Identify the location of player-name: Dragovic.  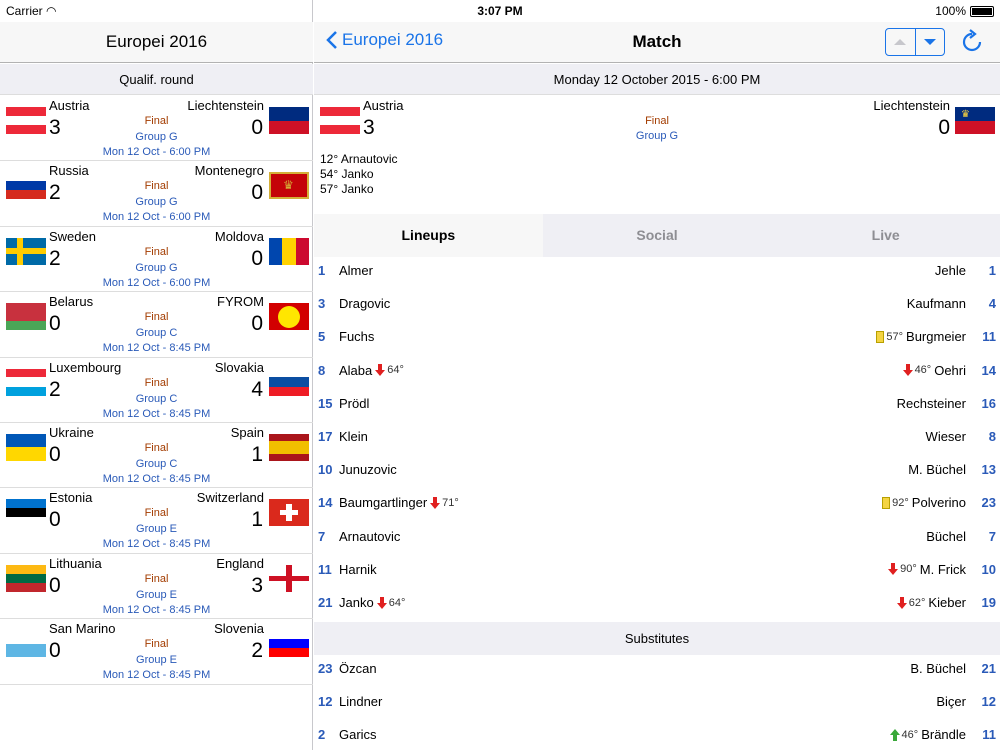
(365, 304).